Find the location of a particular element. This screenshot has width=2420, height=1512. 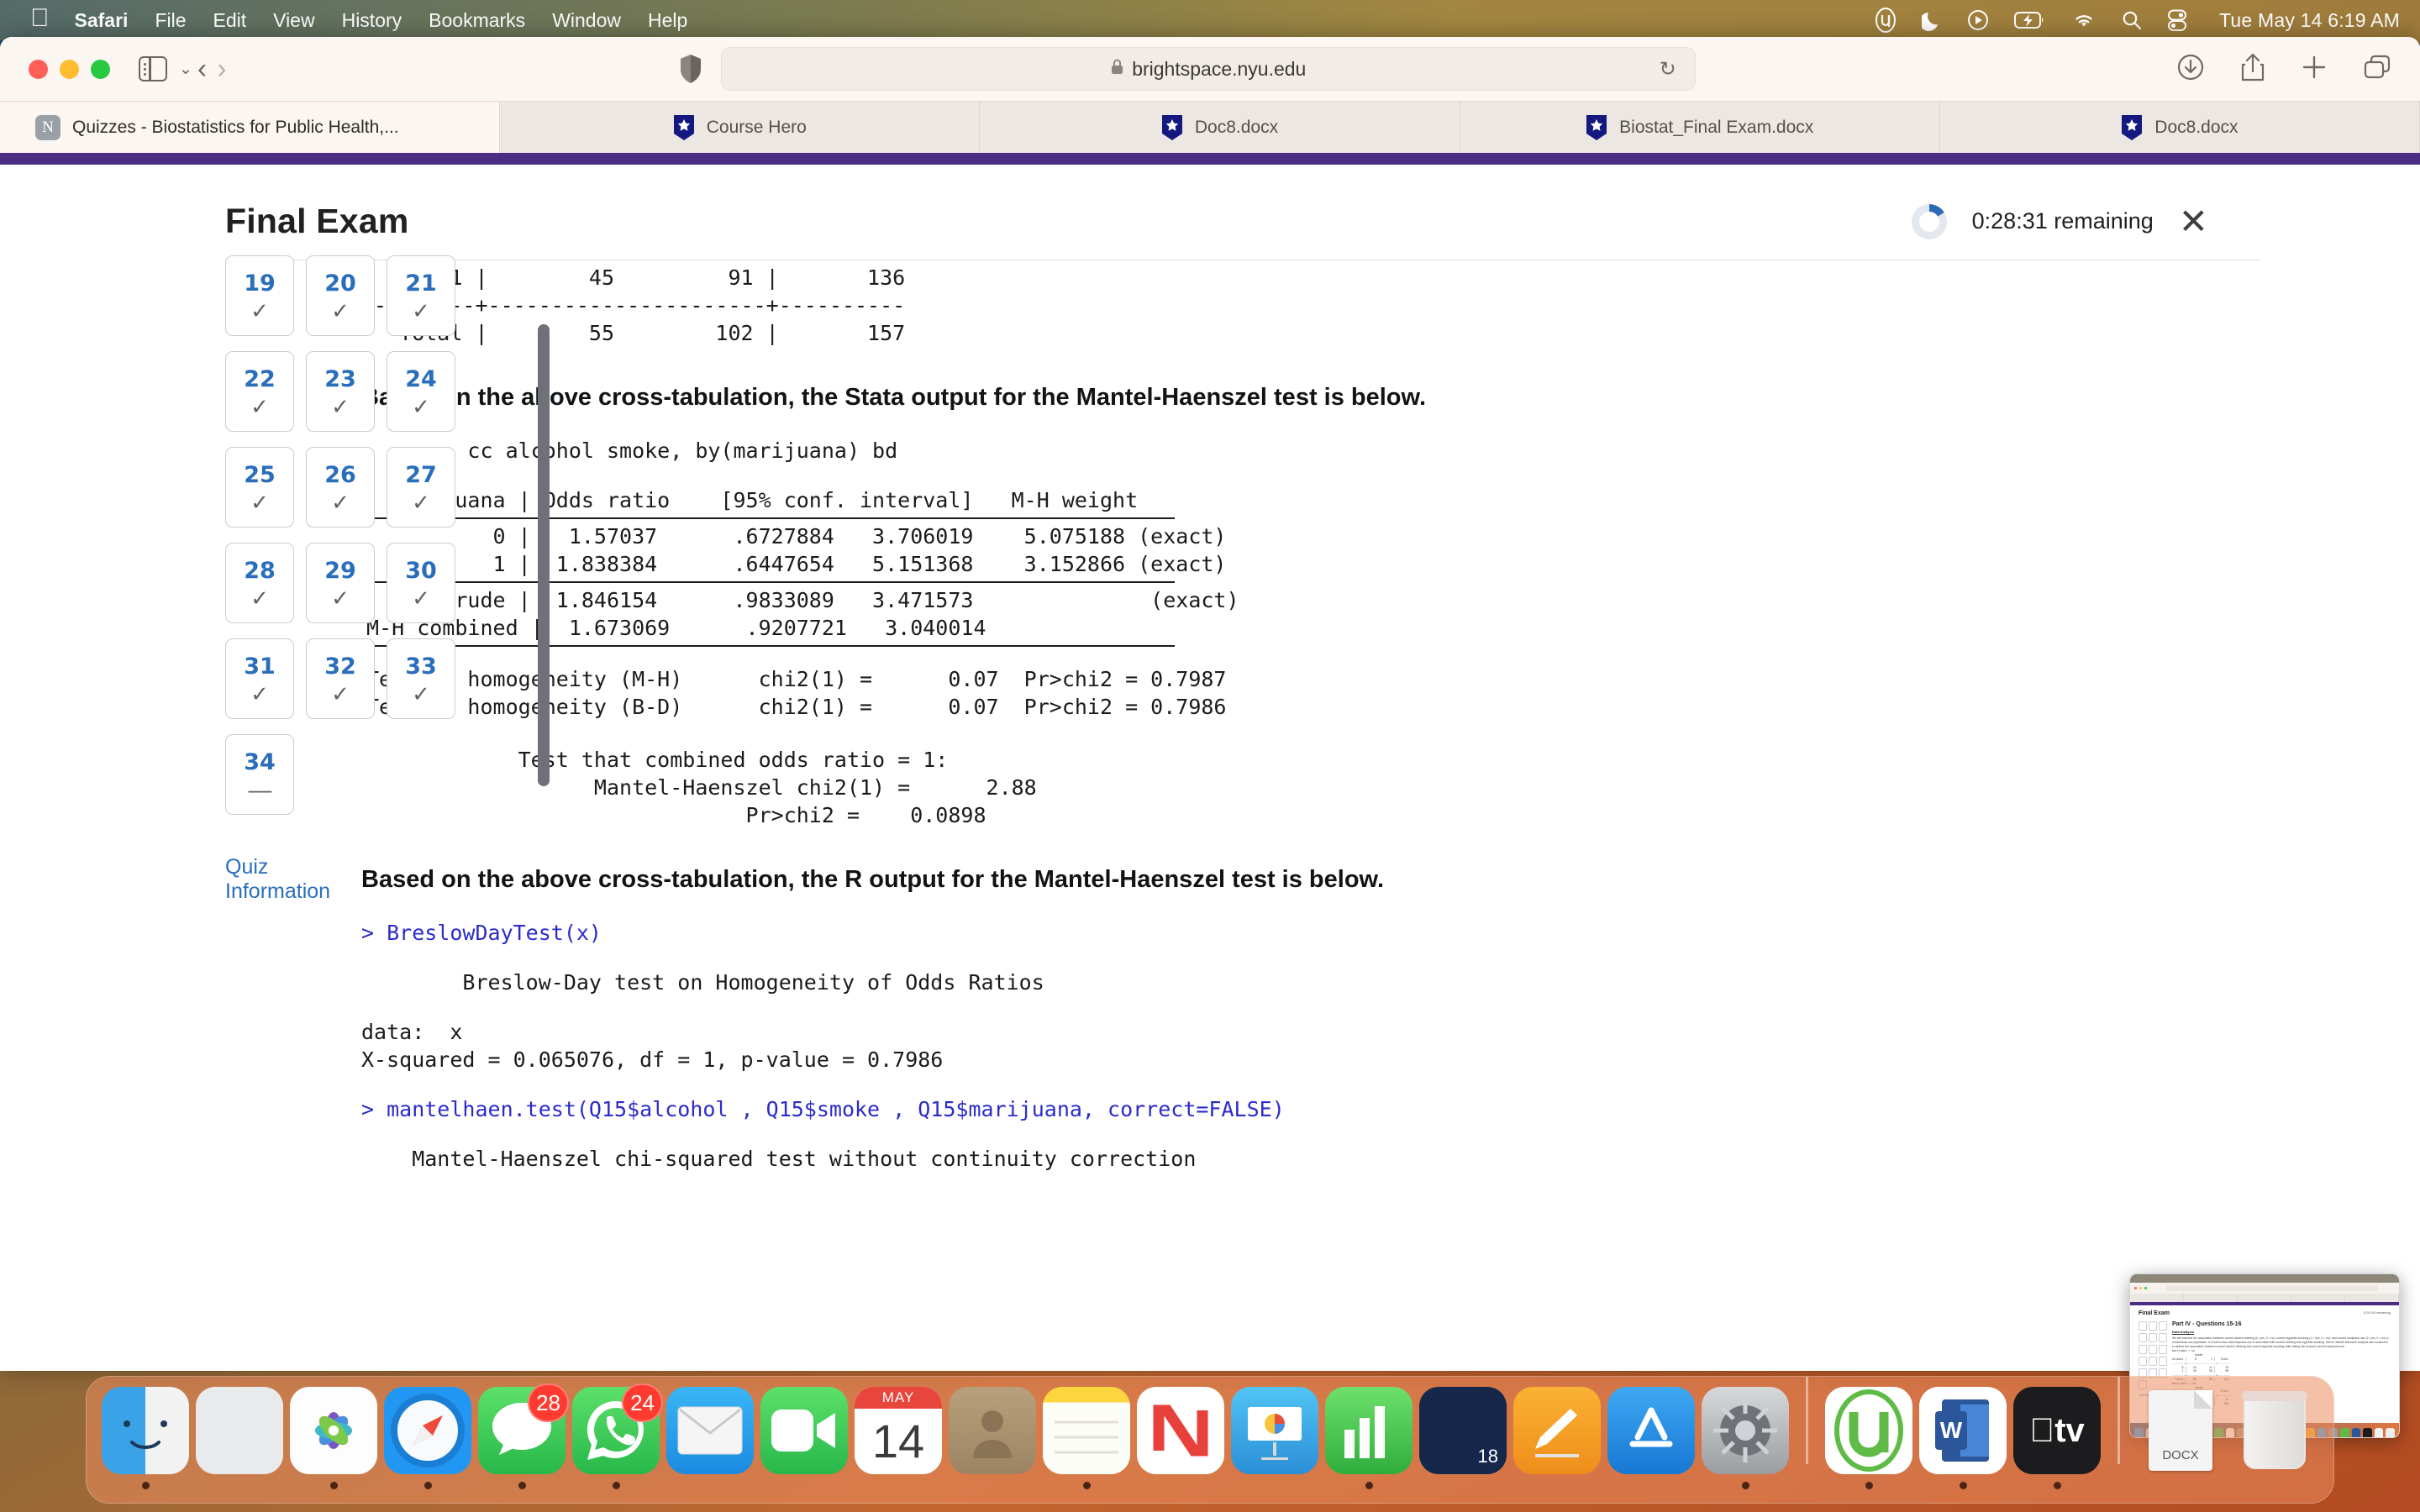

browser-tab-course-hero: Course Hero is located at coordinates (740, 127).